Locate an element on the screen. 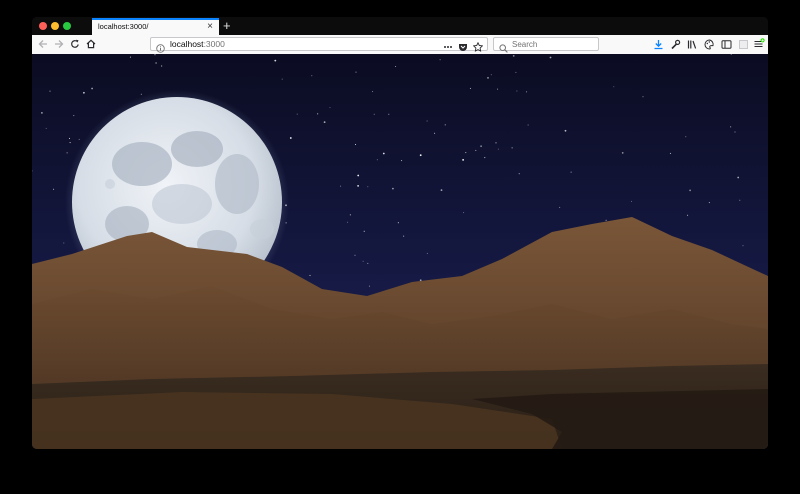  search-bar: Search is located at coordinates (546, 45).